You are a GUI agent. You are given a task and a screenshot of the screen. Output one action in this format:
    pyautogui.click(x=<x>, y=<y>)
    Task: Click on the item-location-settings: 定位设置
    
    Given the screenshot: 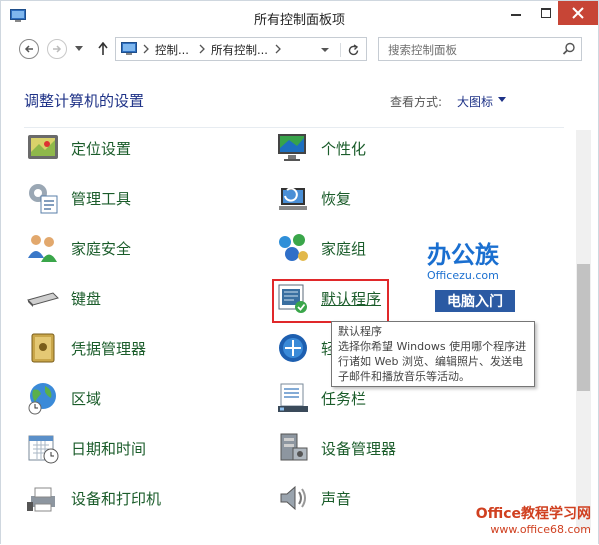 What is the action you would take?
    pyautogui.click(x=78, y=148)
    